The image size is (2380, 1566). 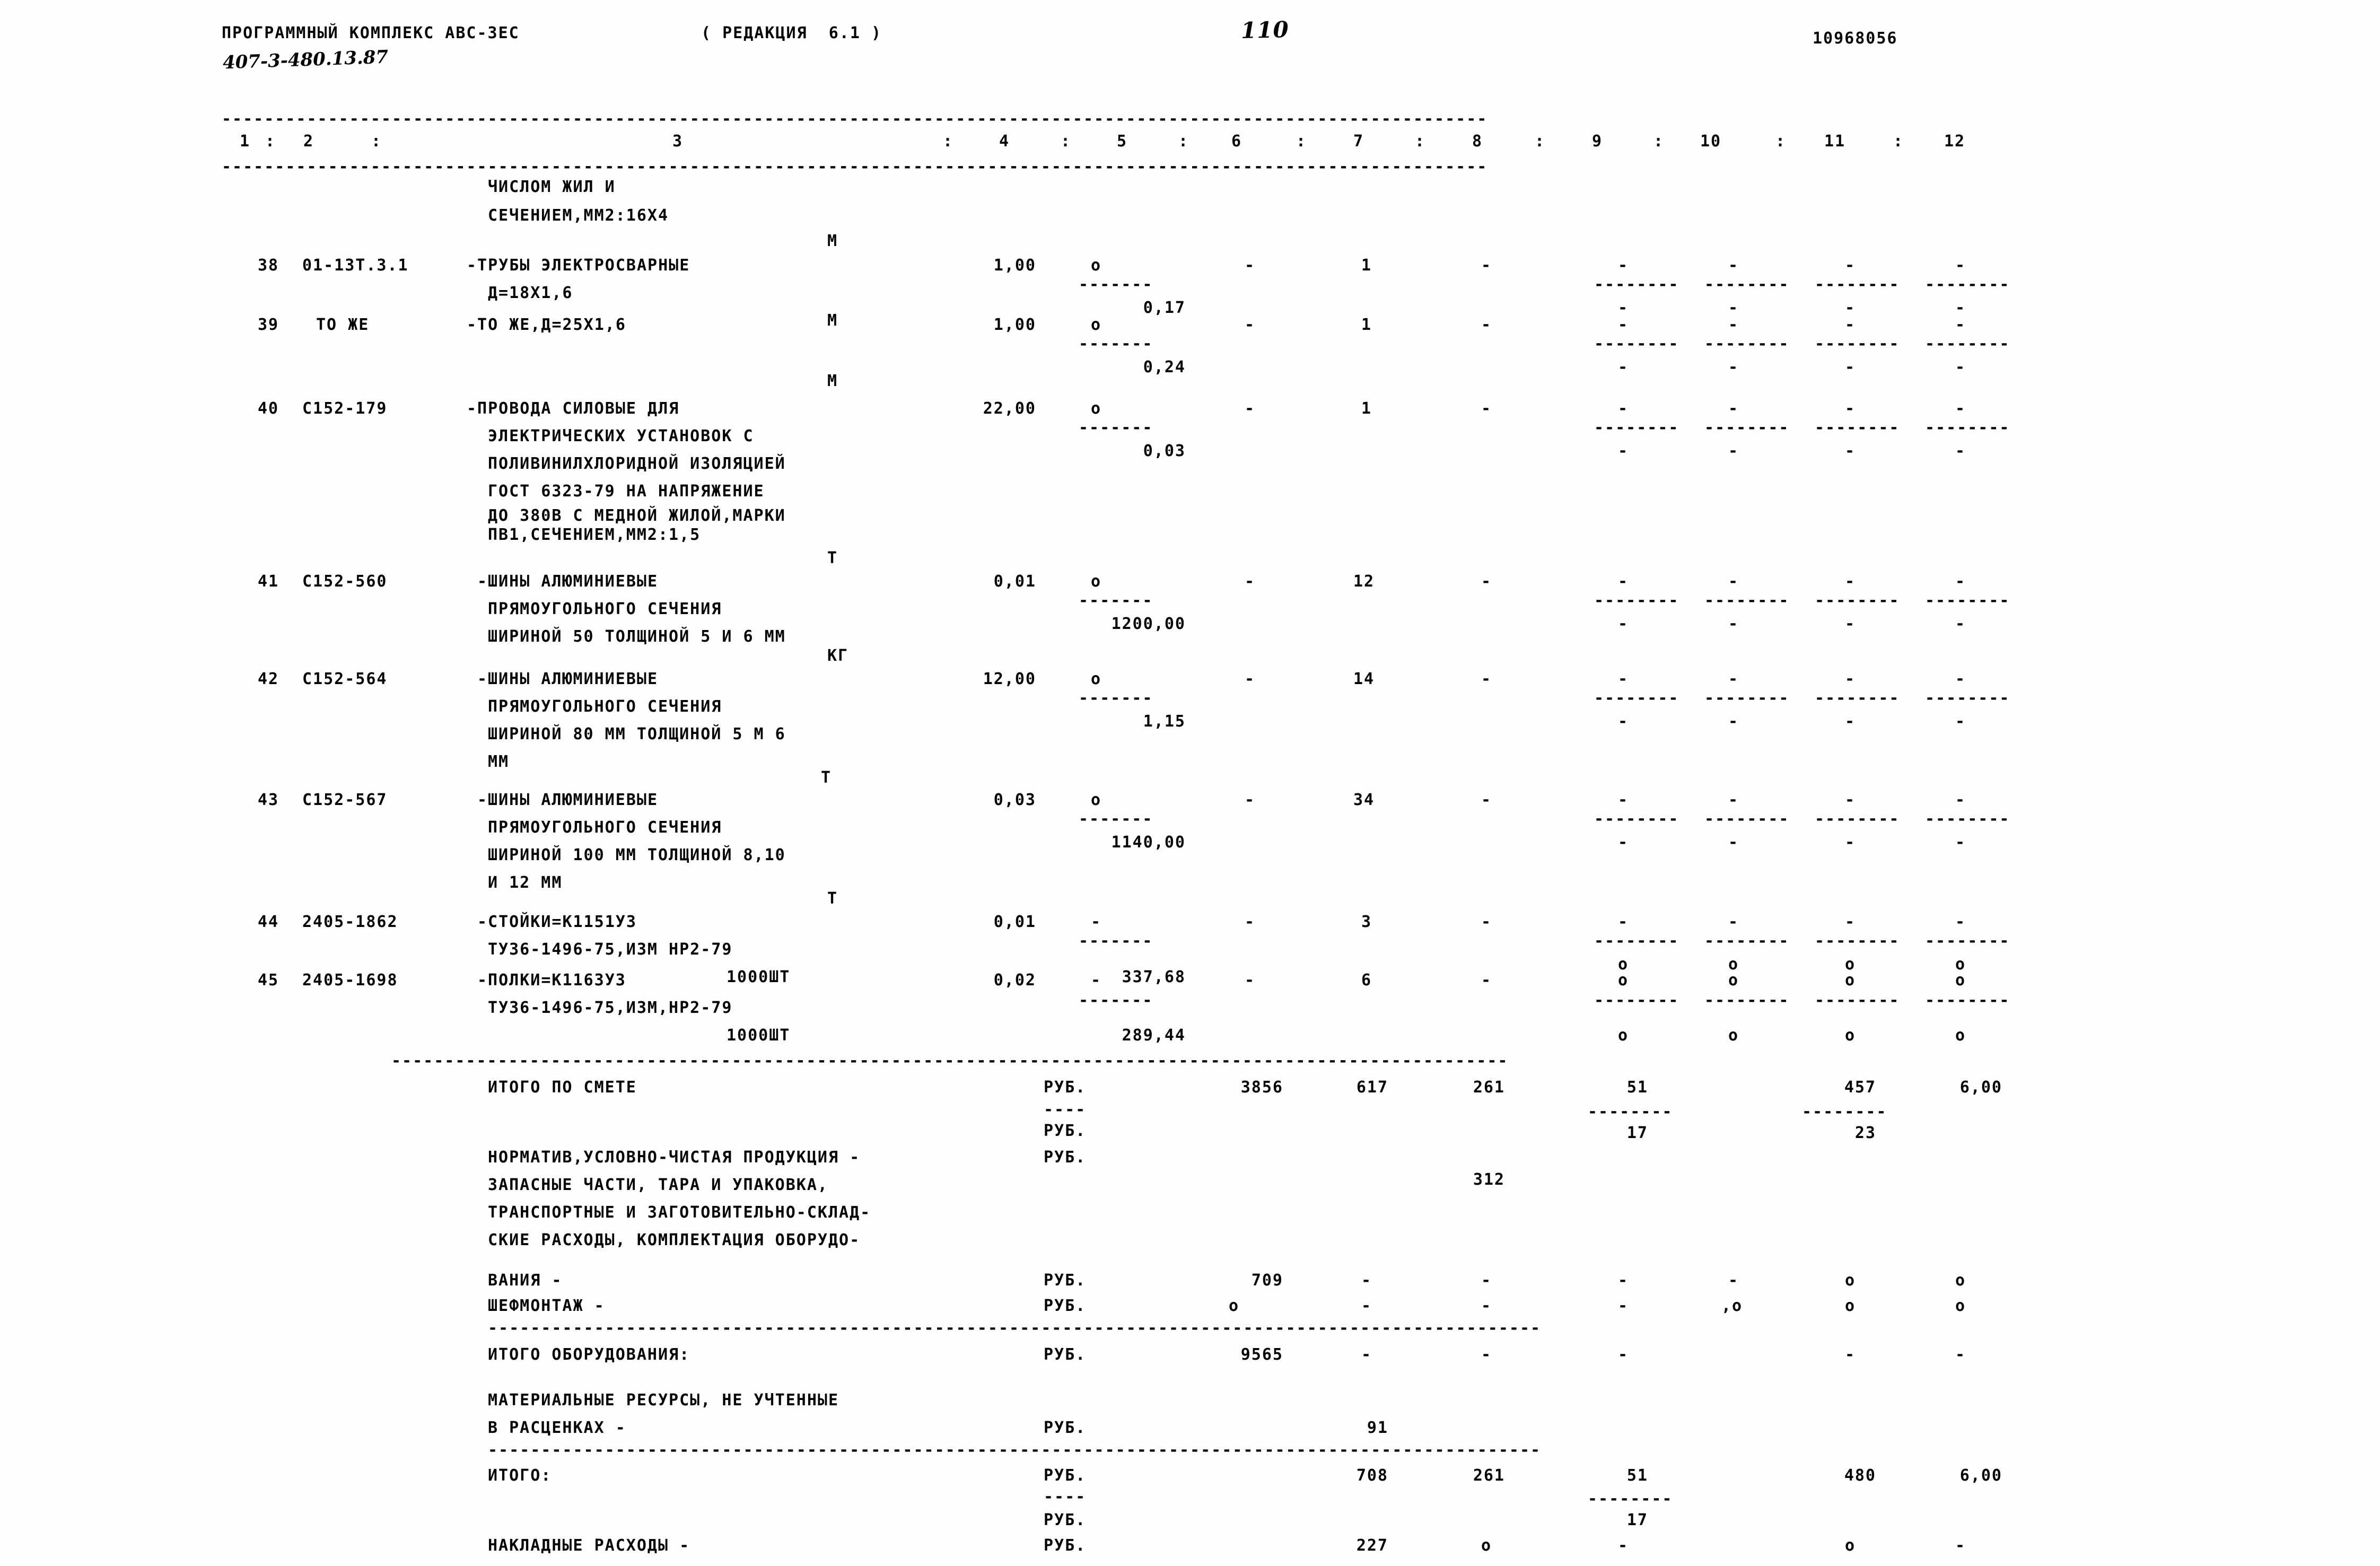 I want to click on row-43-c9: -, so click(x=1623, y=800).